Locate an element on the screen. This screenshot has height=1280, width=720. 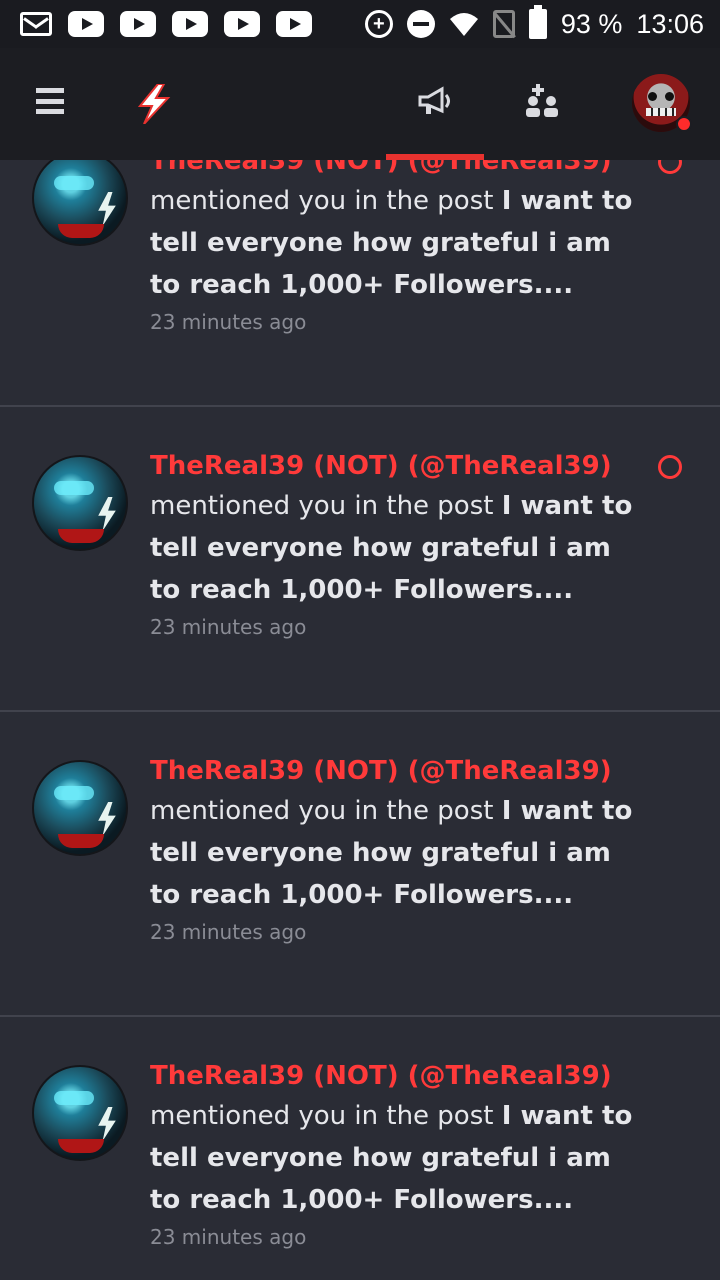
no-sim-icon is located at coordinates (503, 24).